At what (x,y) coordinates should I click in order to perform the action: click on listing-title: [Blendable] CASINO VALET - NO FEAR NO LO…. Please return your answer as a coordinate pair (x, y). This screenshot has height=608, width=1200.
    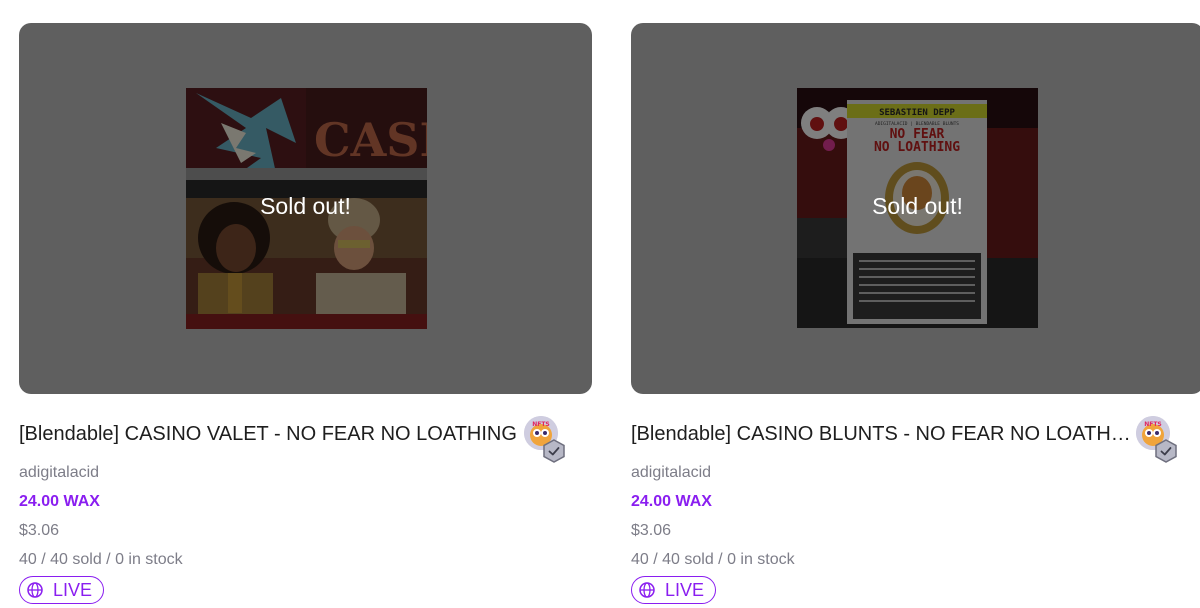
    Looking at the image, I should click on (269, 434).